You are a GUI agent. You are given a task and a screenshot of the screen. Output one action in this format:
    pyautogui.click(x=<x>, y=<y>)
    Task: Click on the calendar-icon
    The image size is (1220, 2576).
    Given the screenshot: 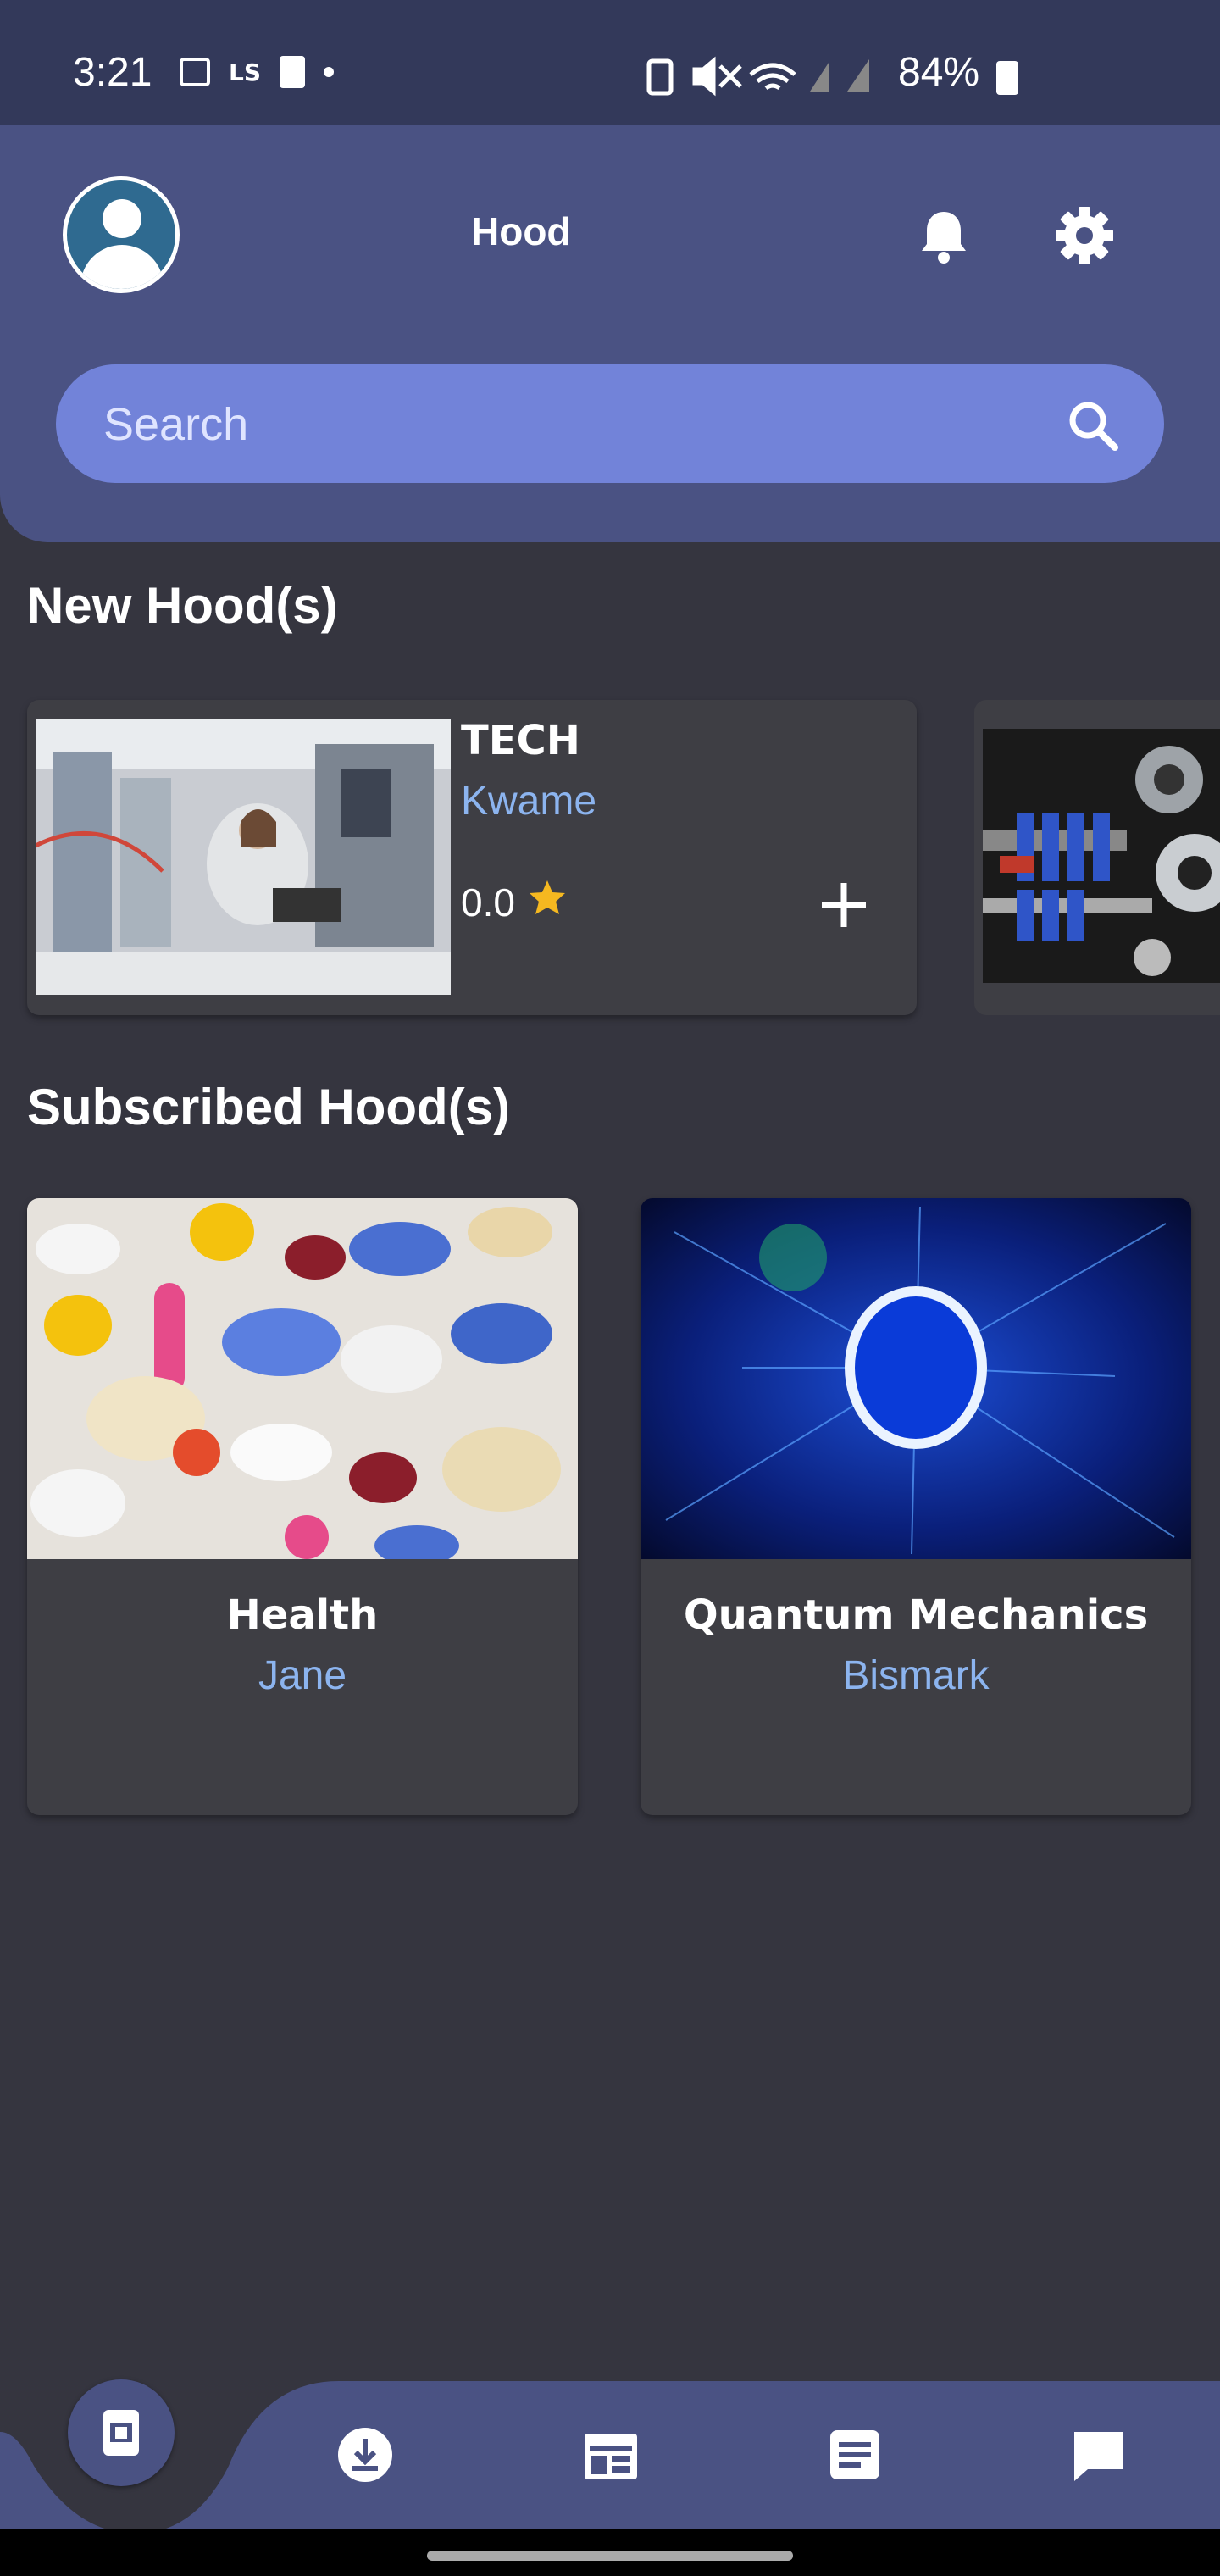 What is the action you would take?
    pyautogui.click(x=610, y=2456)
    